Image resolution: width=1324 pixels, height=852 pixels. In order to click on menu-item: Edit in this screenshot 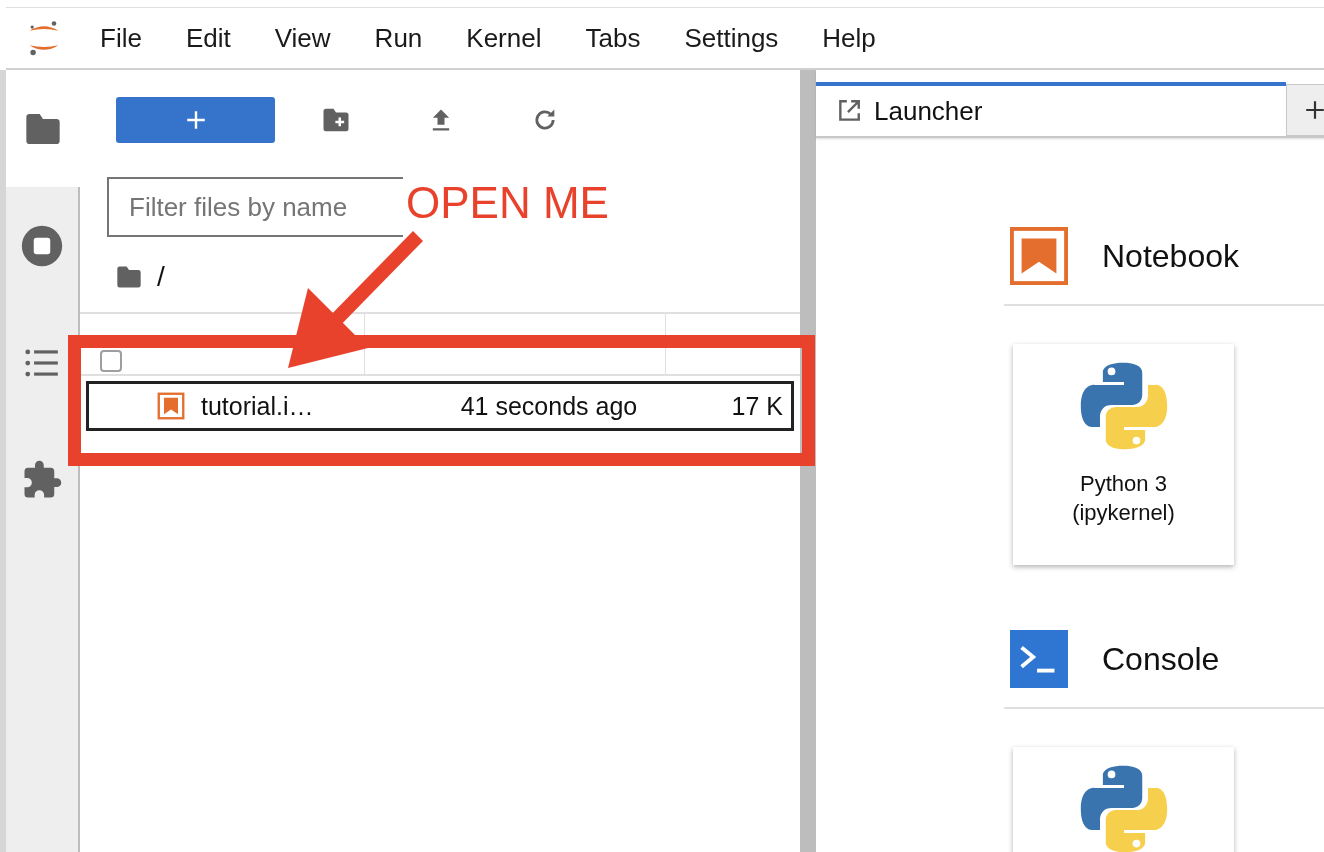, I will do `click(208, 38)`.